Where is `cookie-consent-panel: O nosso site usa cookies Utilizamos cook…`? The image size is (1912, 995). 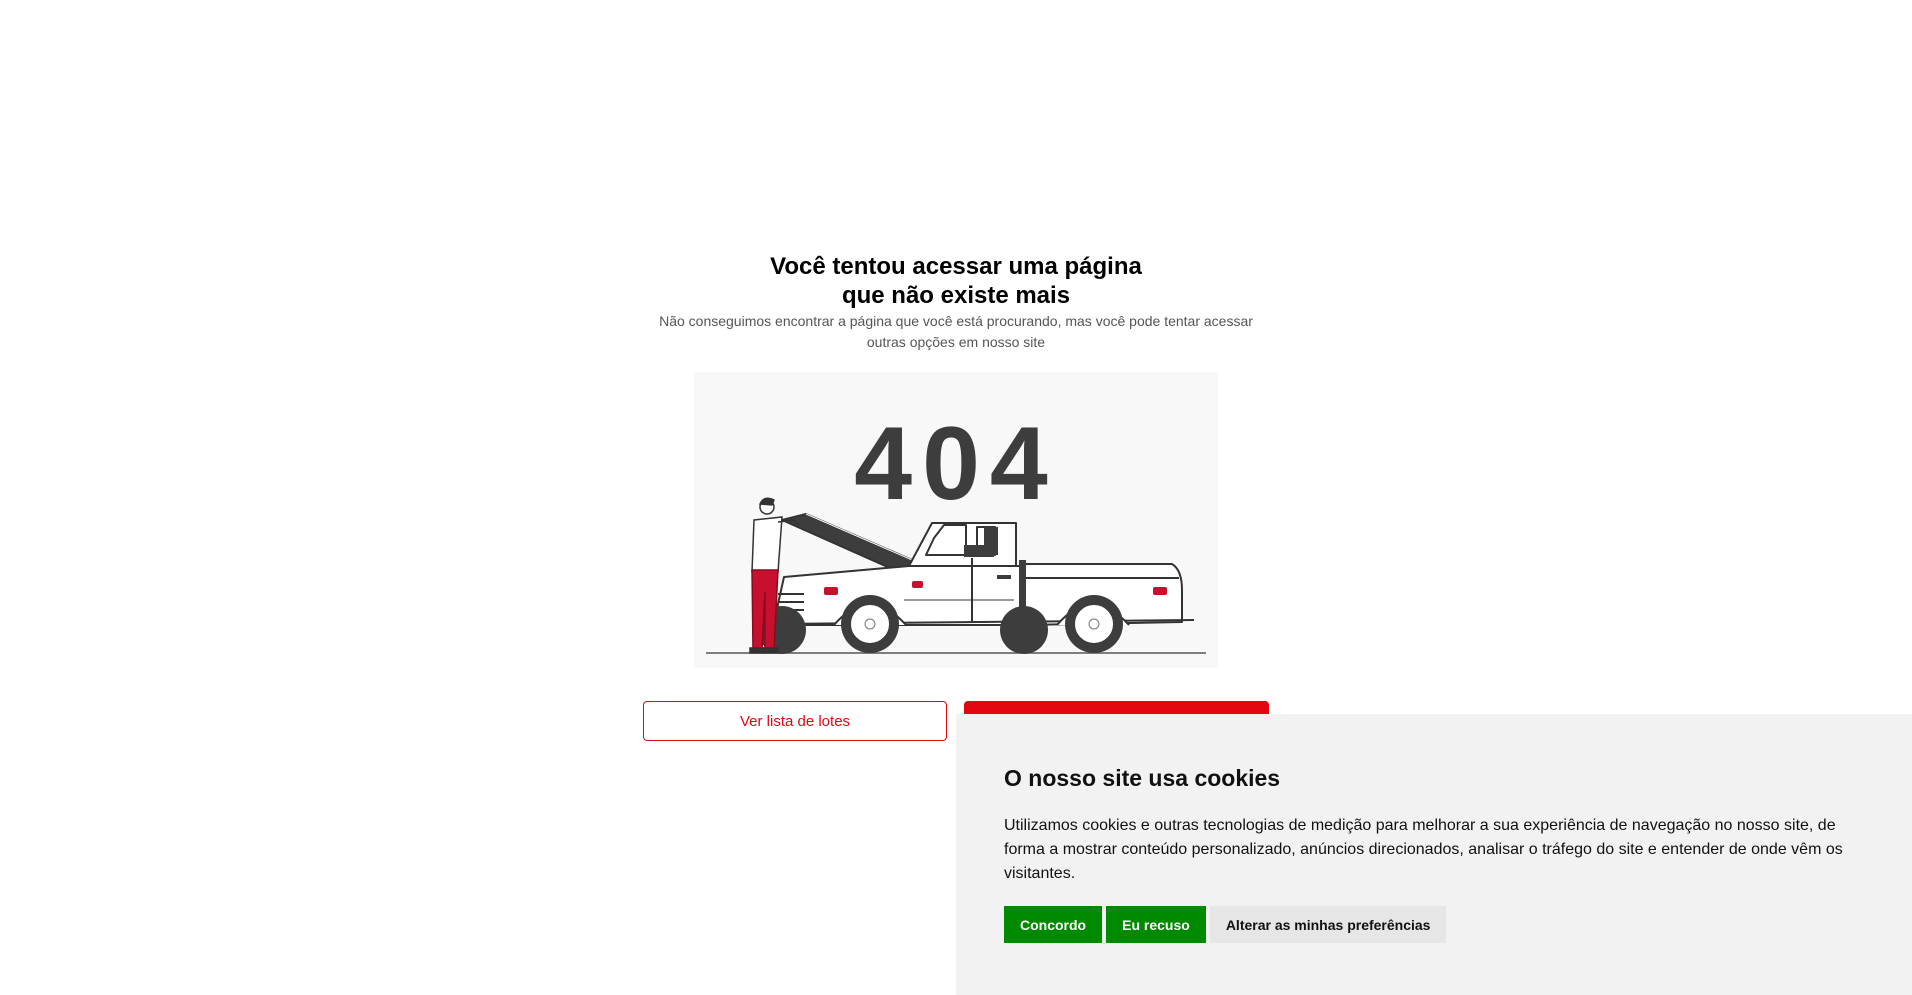
cookie-consent-panel: O nosso site usa cookies Utilizamos cook… is located at coordinates (1434, 854).